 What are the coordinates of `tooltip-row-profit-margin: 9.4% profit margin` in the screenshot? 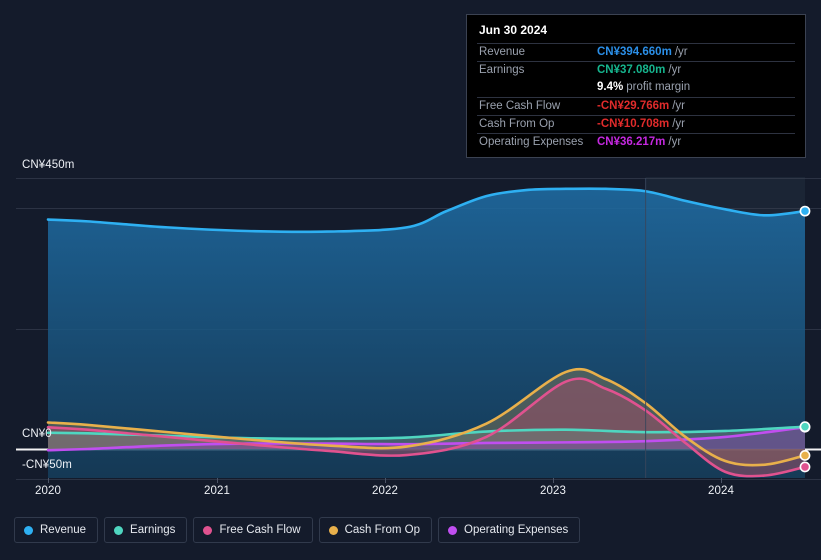 It's located at (636, 88).